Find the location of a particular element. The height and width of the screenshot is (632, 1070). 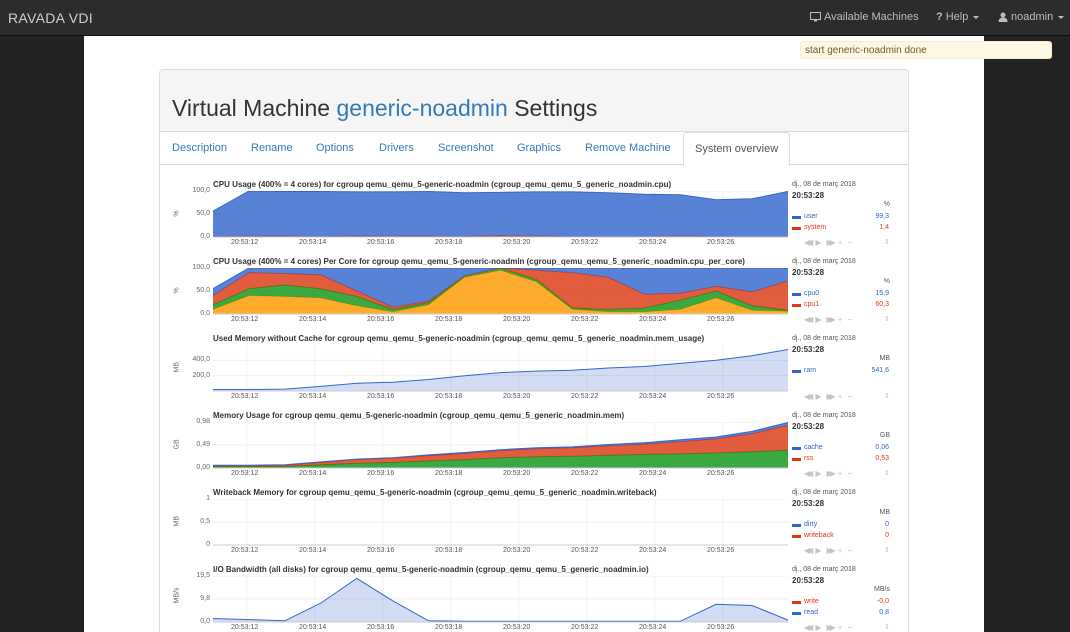

page-title: Virtual Machine generic-noadmin Settings is located at coordinates (384, 108).